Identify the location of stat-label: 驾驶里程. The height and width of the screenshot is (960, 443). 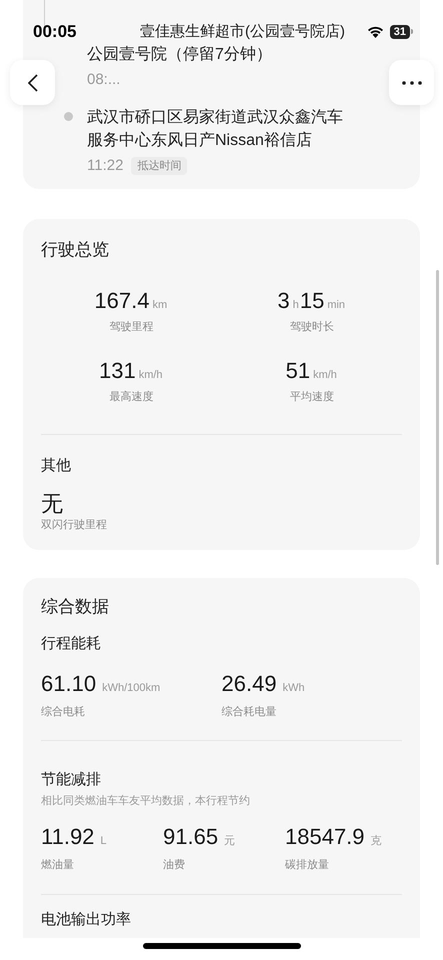
(131, 327).